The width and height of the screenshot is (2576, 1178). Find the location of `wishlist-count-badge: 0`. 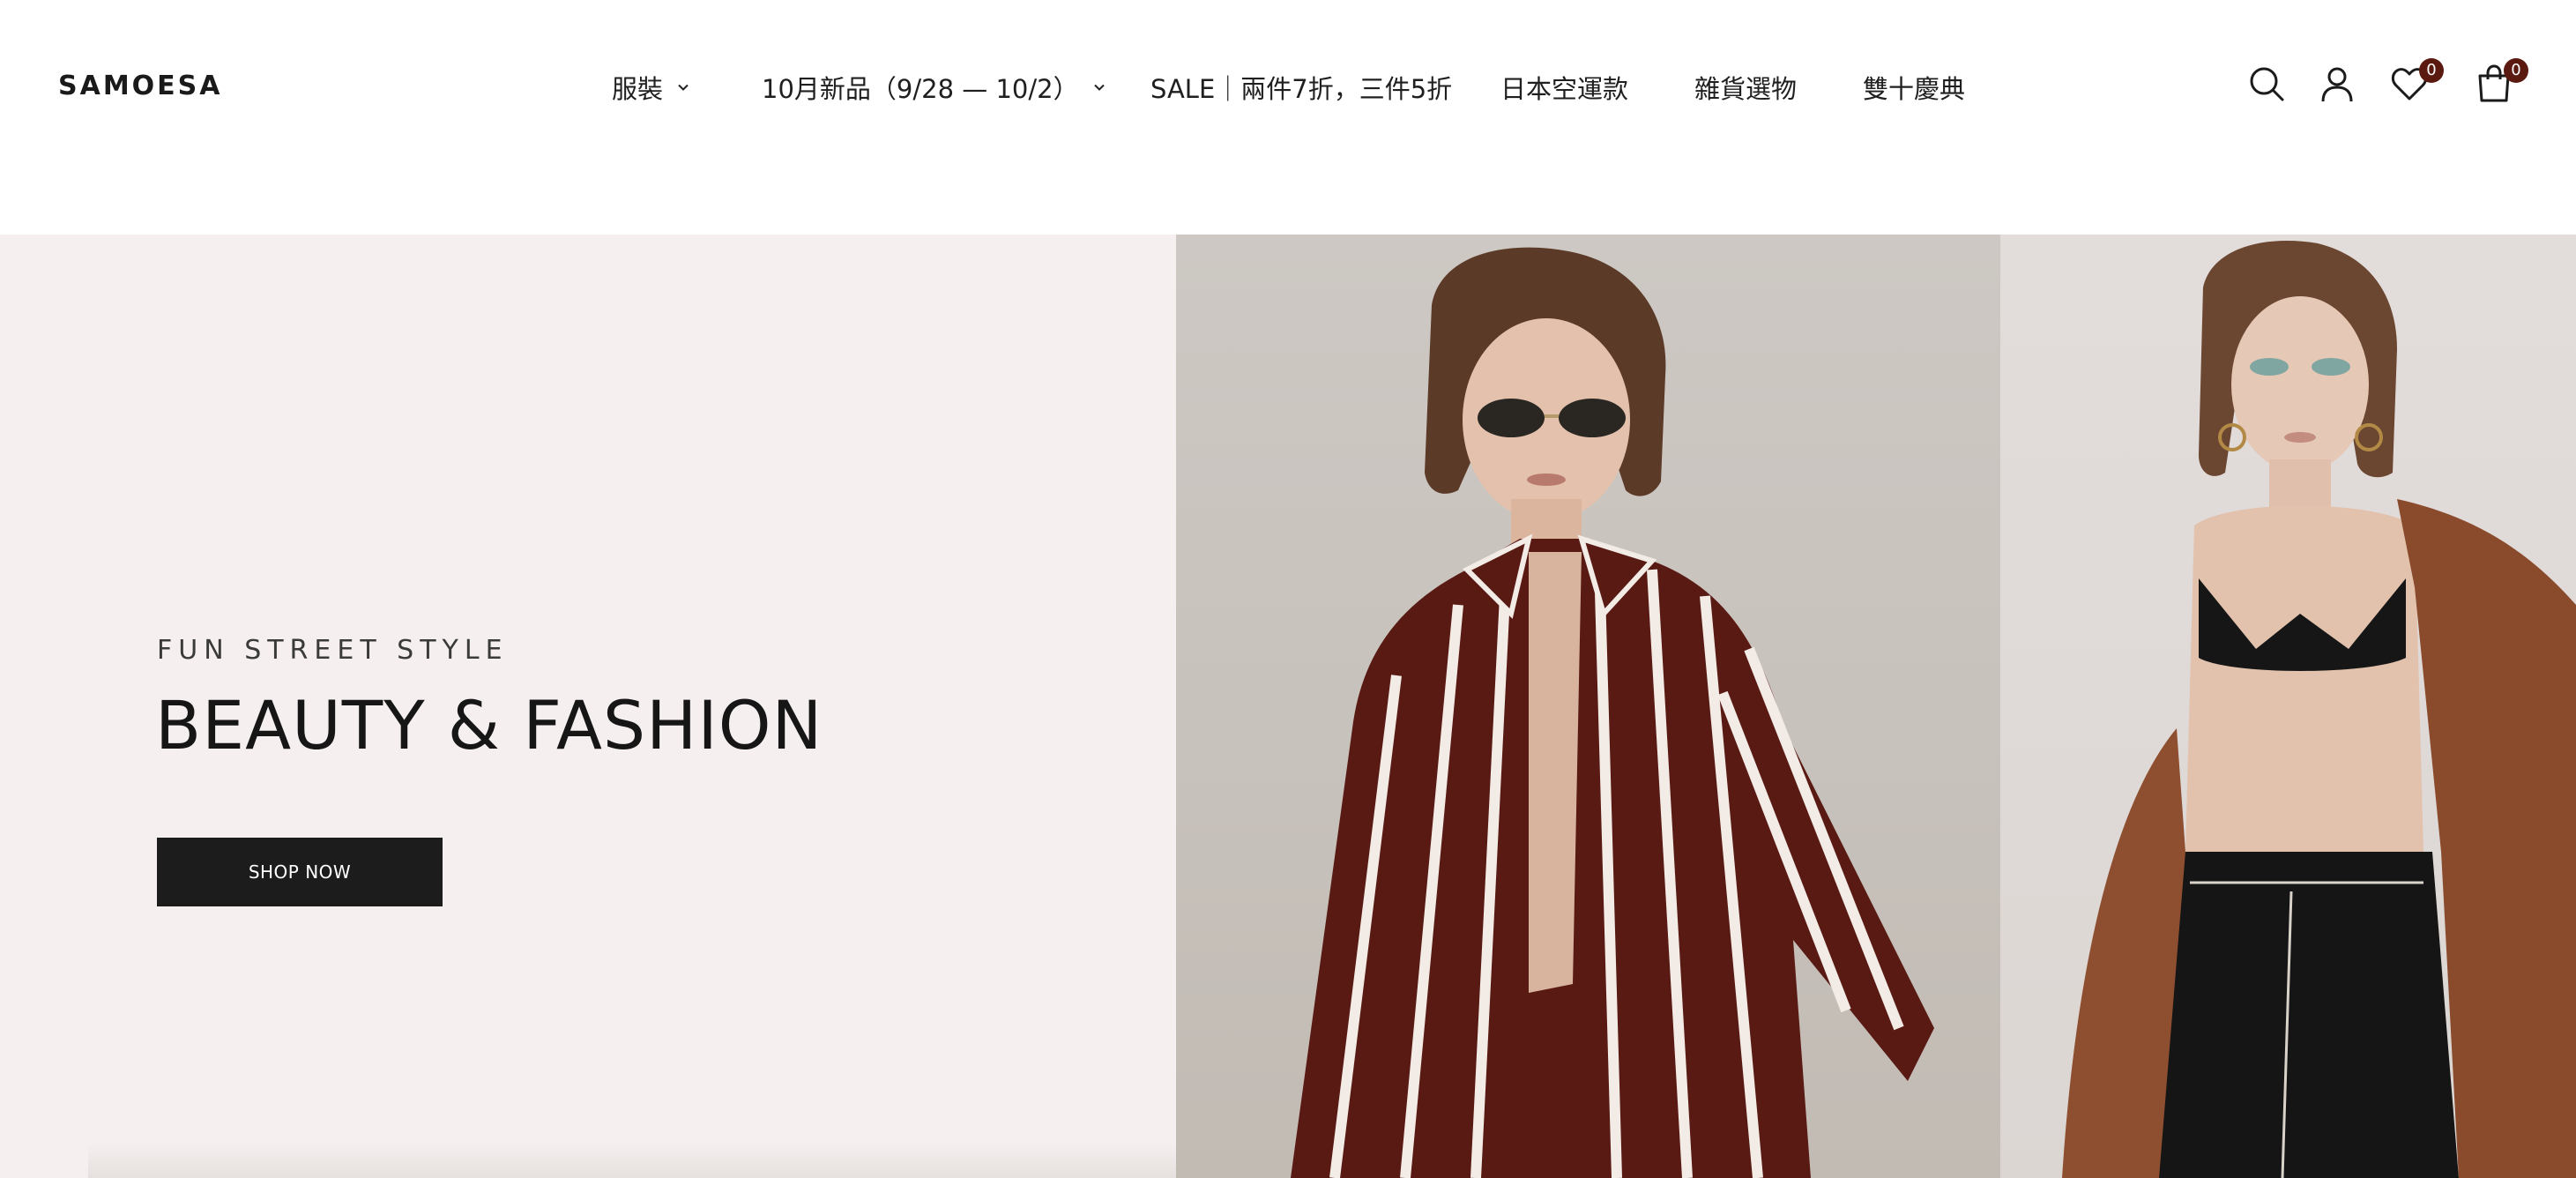

wishlist-count-badge: 0 is located at coordinates (2432, 70).